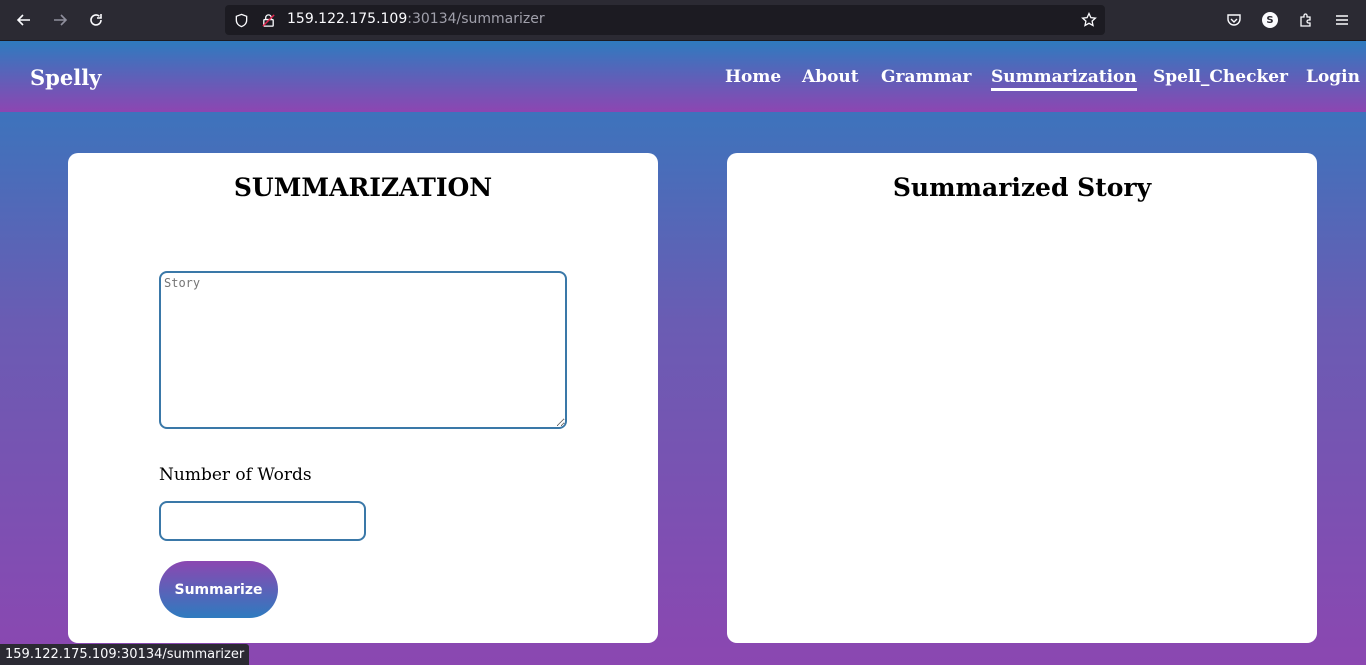  I want to click on url-text: 159.122.175.109:30134/summarizer, so click(416, 19).